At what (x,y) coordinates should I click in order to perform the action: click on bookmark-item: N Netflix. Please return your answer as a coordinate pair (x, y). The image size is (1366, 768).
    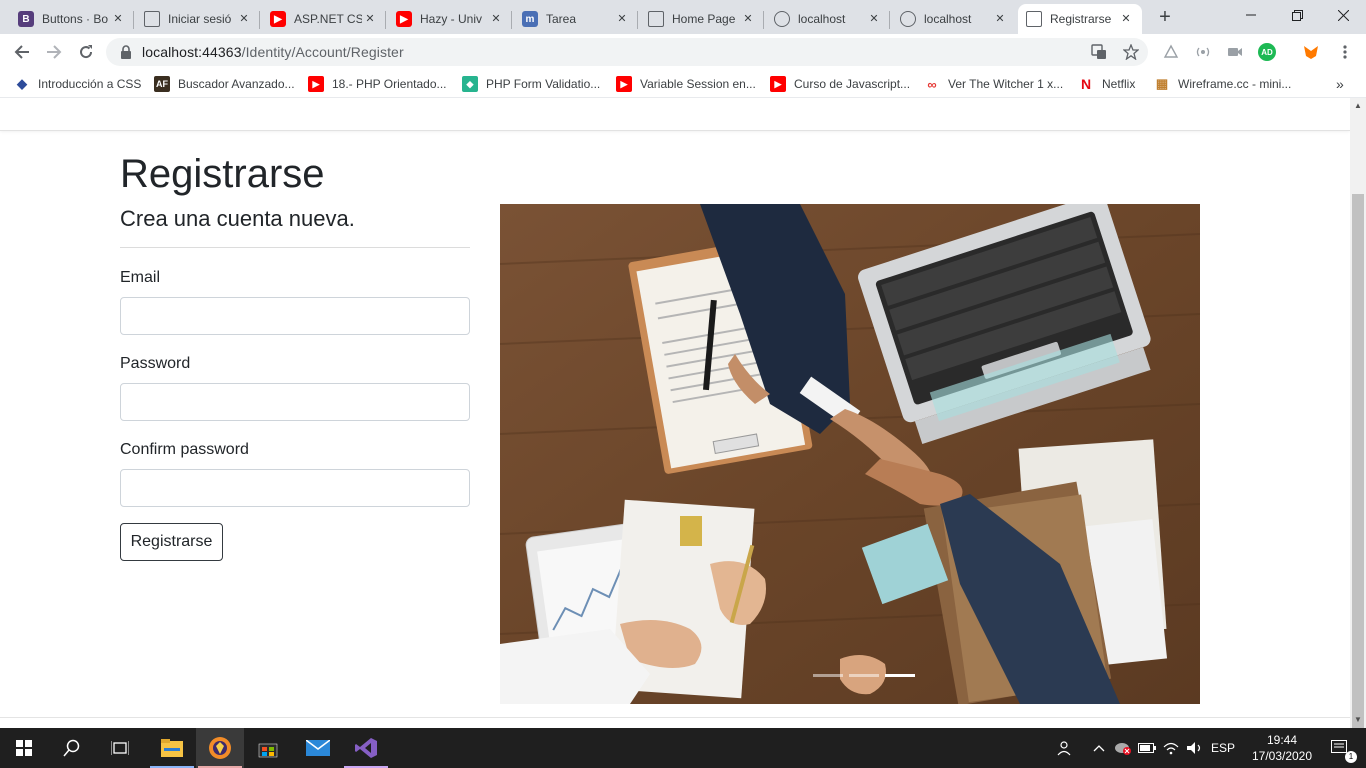
    Looking at the image, I should click on (1106, 84).